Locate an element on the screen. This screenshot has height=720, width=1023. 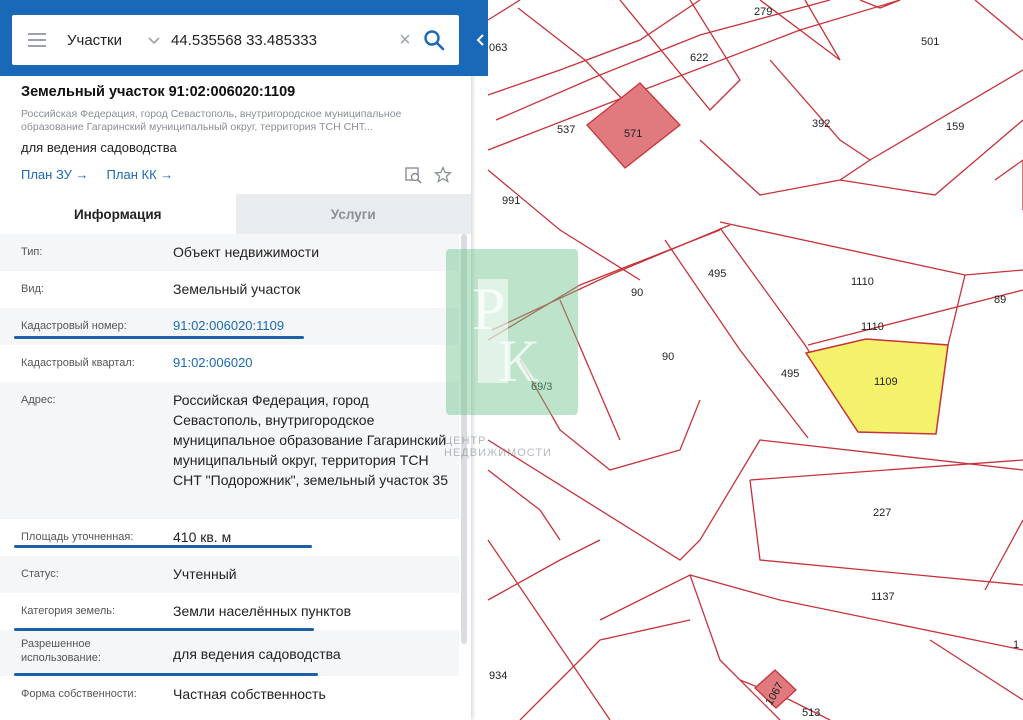
info-value: 410 кв. м is located at coordinates (202, 537).